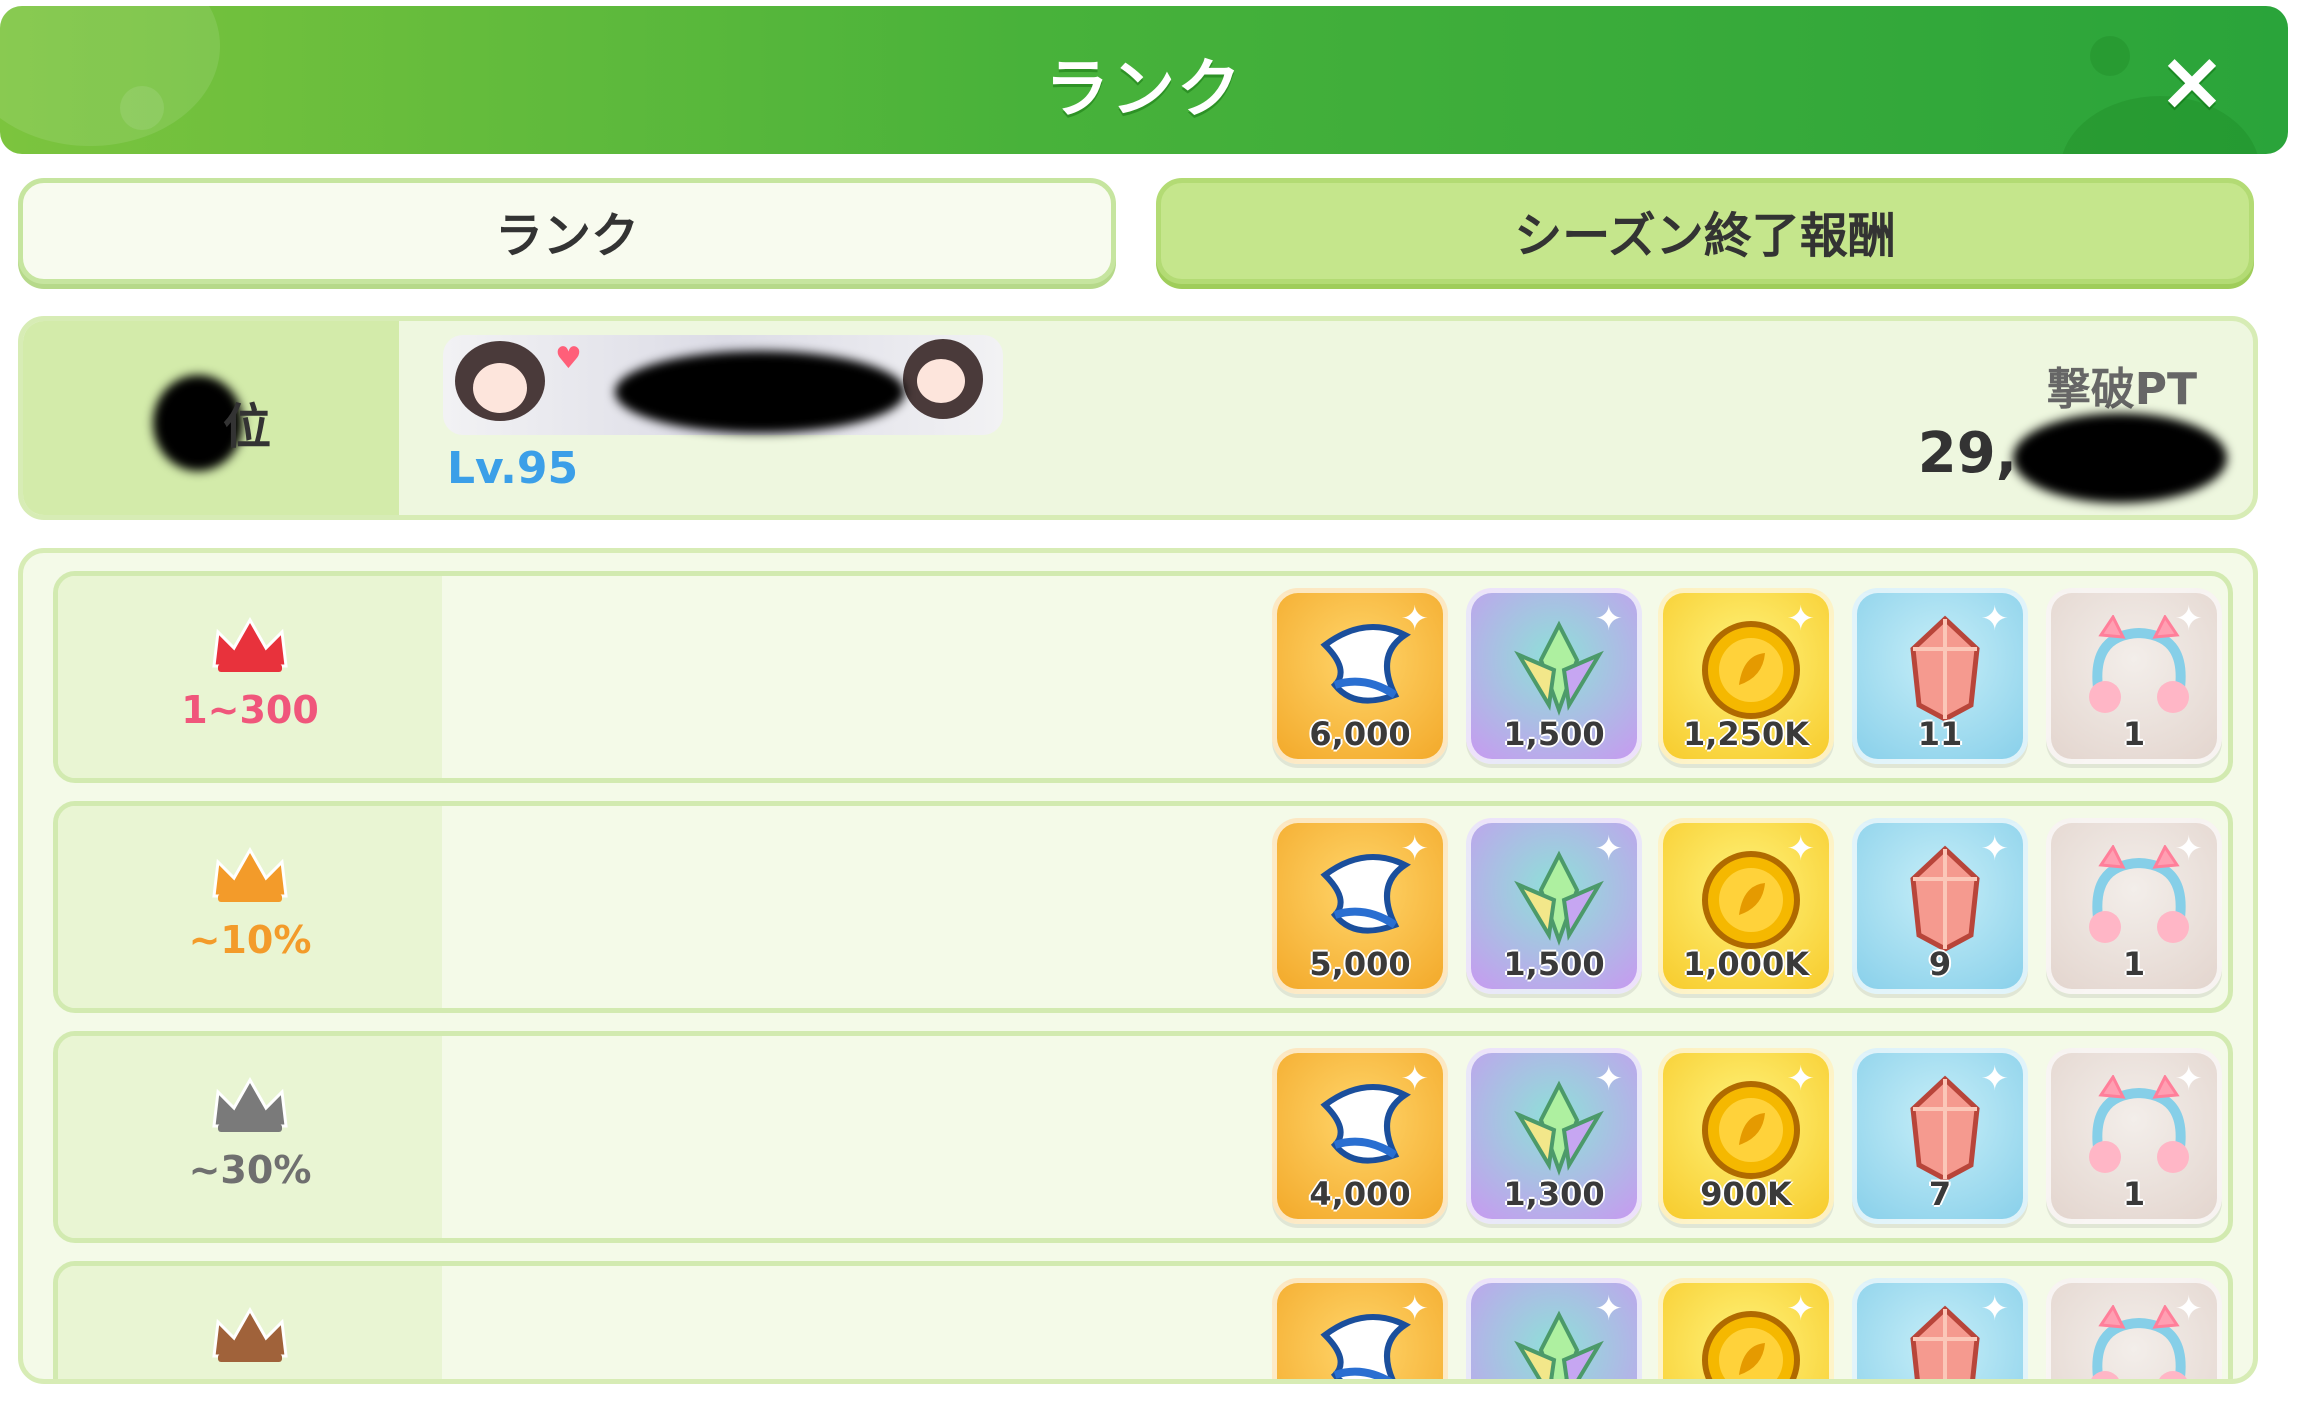 This screenshot has height=1403, width=2308. I want to click on reward-row: ~30% ✦ 4,000 ✦ 1,300 ✦ 900K ✦ 7 ✦ 1, so click(1143, 1137).